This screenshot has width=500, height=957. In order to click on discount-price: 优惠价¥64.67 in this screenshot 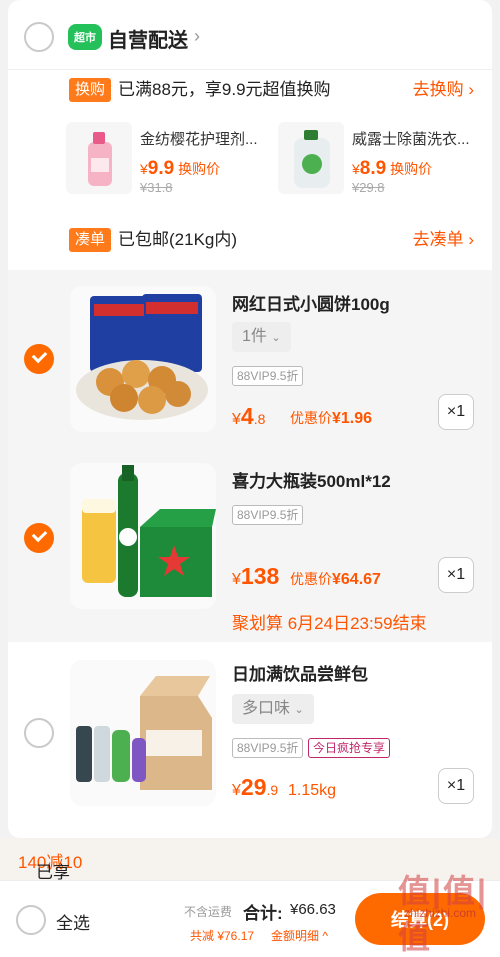, I will do `click(335, 579)`.